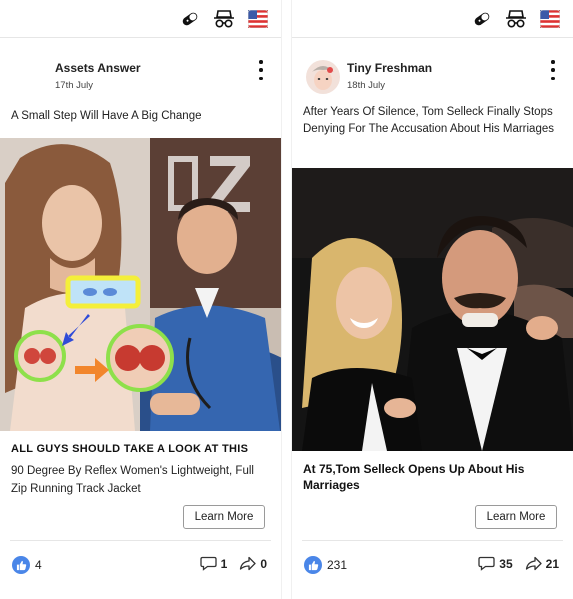  I want to click on like-count: 4, so click(38, 565).